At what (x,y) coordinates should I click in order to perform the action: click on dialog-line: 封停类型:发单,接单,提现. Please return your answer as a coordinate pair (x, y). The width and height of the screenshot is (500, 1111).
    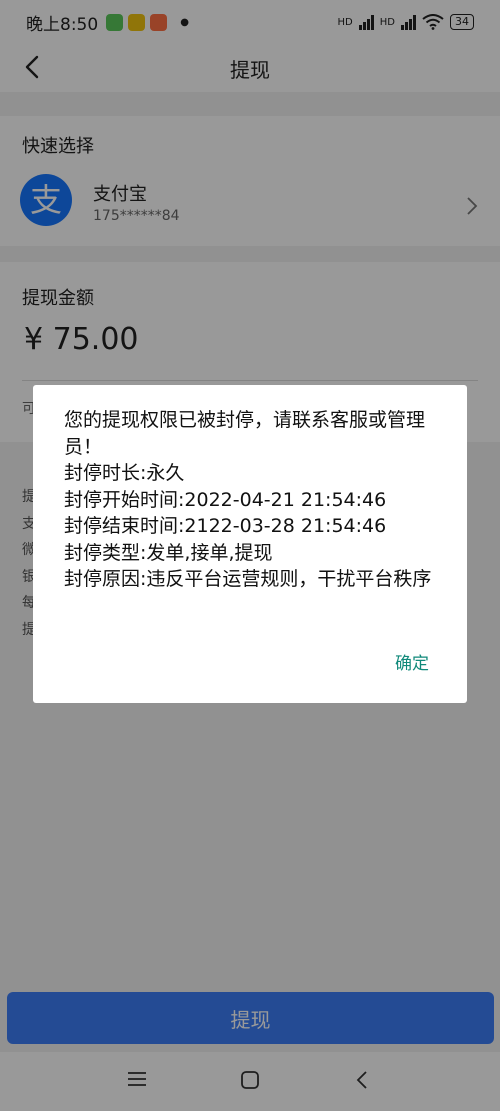
    Looking at the image, I should click on (168, 552).